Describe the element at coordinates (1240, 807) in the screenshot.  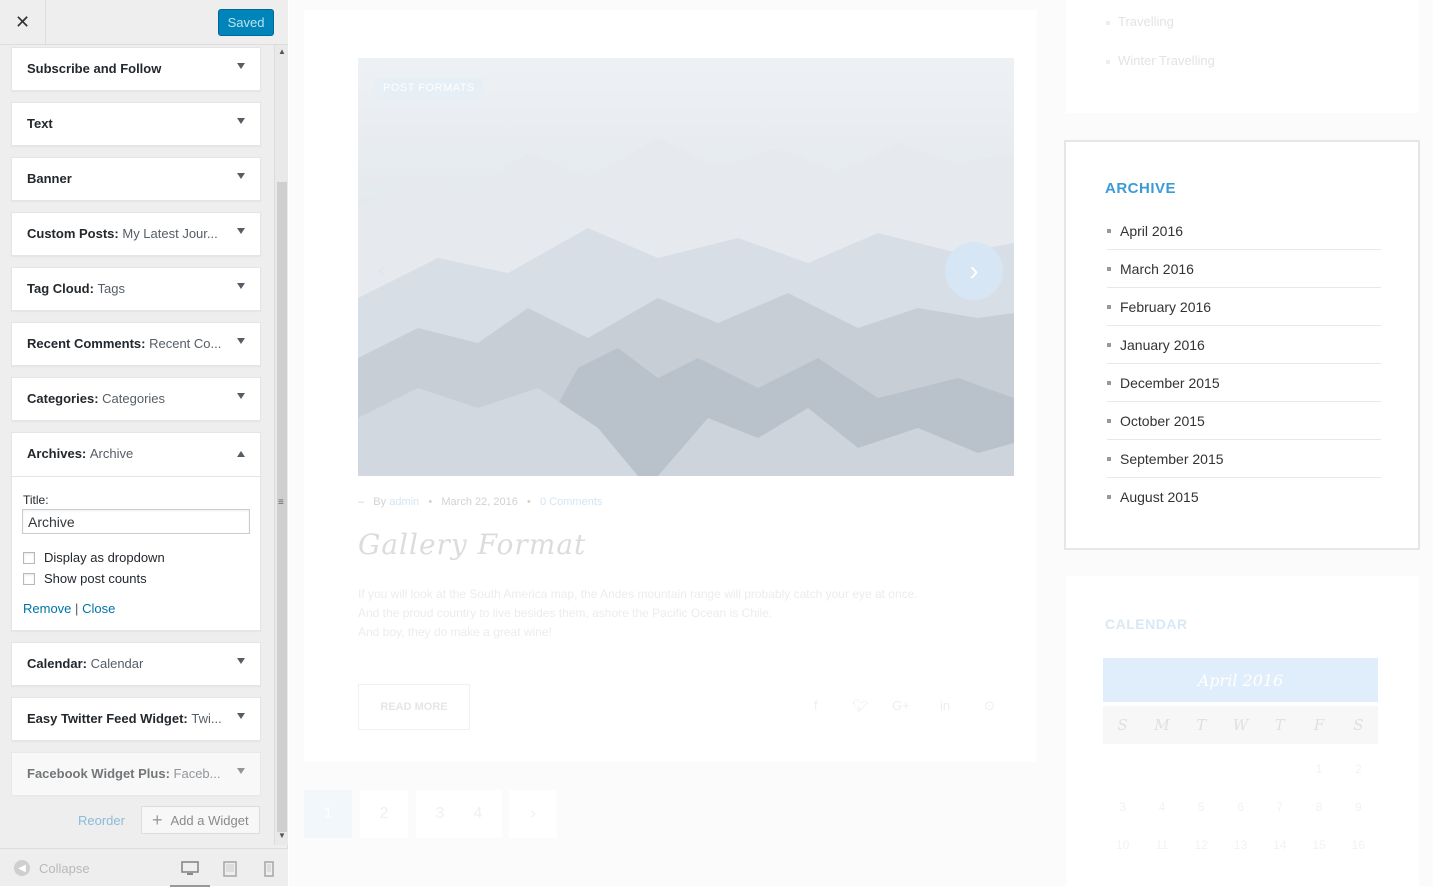
I see `calendar-day: 6` at that location.